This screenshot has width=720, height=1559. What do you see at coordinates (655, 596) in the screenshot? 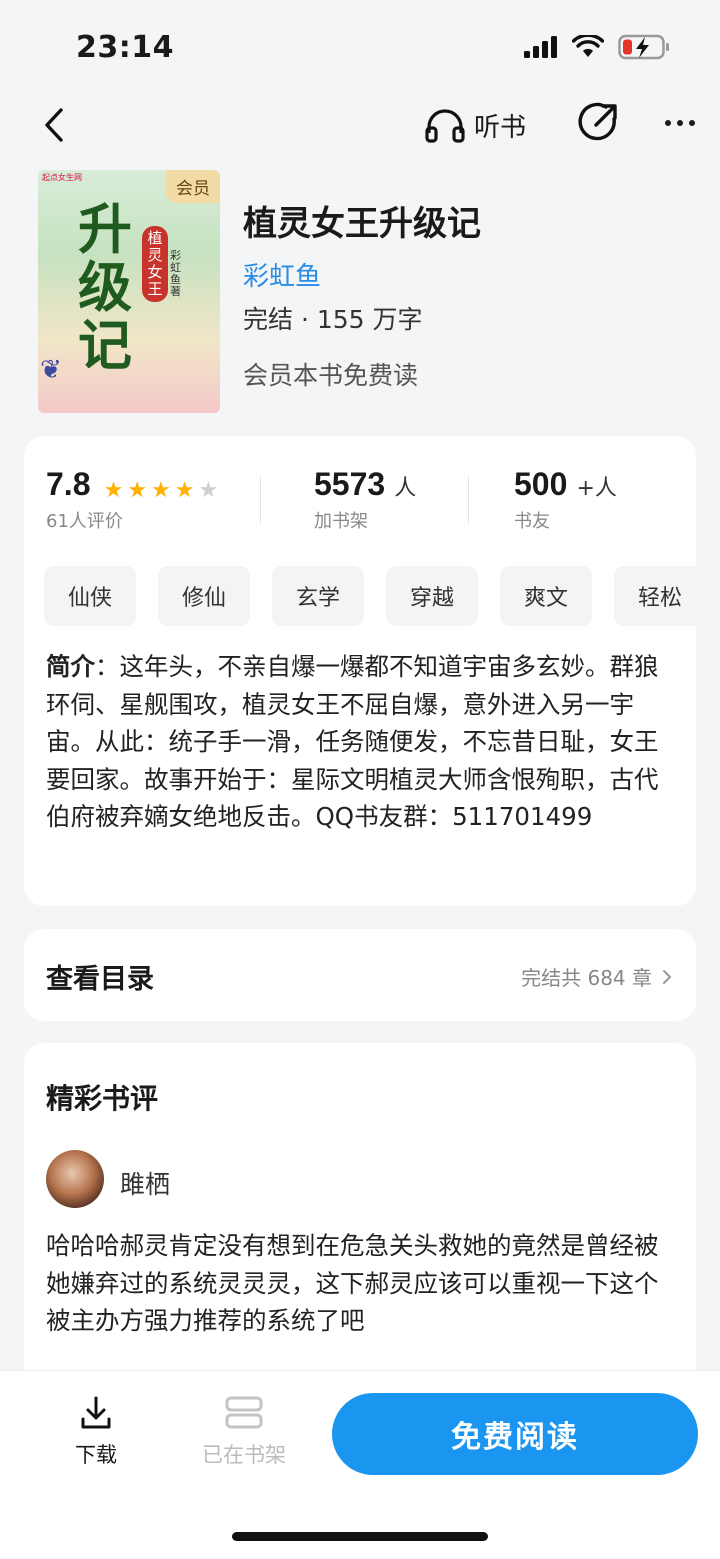
I see `tag-chip: 轻松` at bounding box center [655, 596].